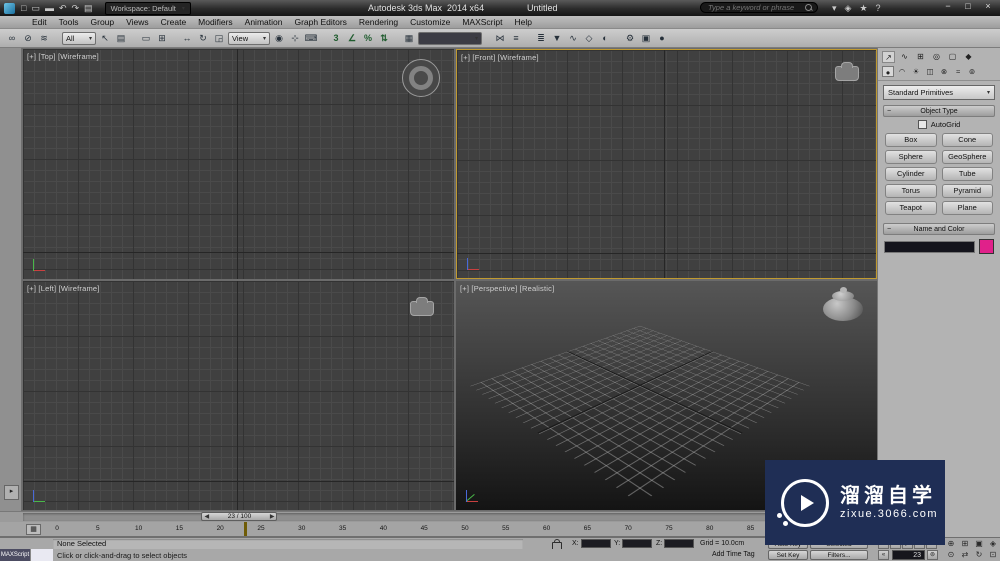 This screenshot has width=1000, height=561. I want to click on rollout-name-and-color: − Name and Color, so click(939, 229).